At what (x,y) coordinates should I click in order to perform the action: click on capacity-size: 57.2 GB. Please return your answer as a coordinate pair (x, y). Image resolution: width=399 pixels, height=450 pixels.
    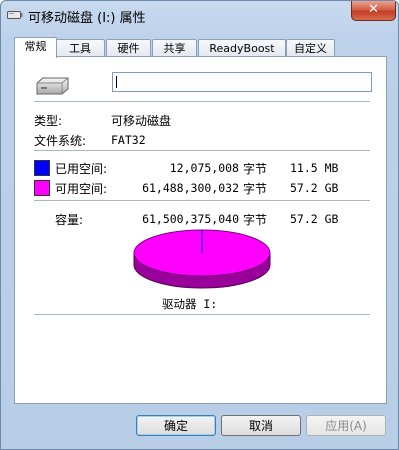
    Looking at the image, I should click on (314, 219).